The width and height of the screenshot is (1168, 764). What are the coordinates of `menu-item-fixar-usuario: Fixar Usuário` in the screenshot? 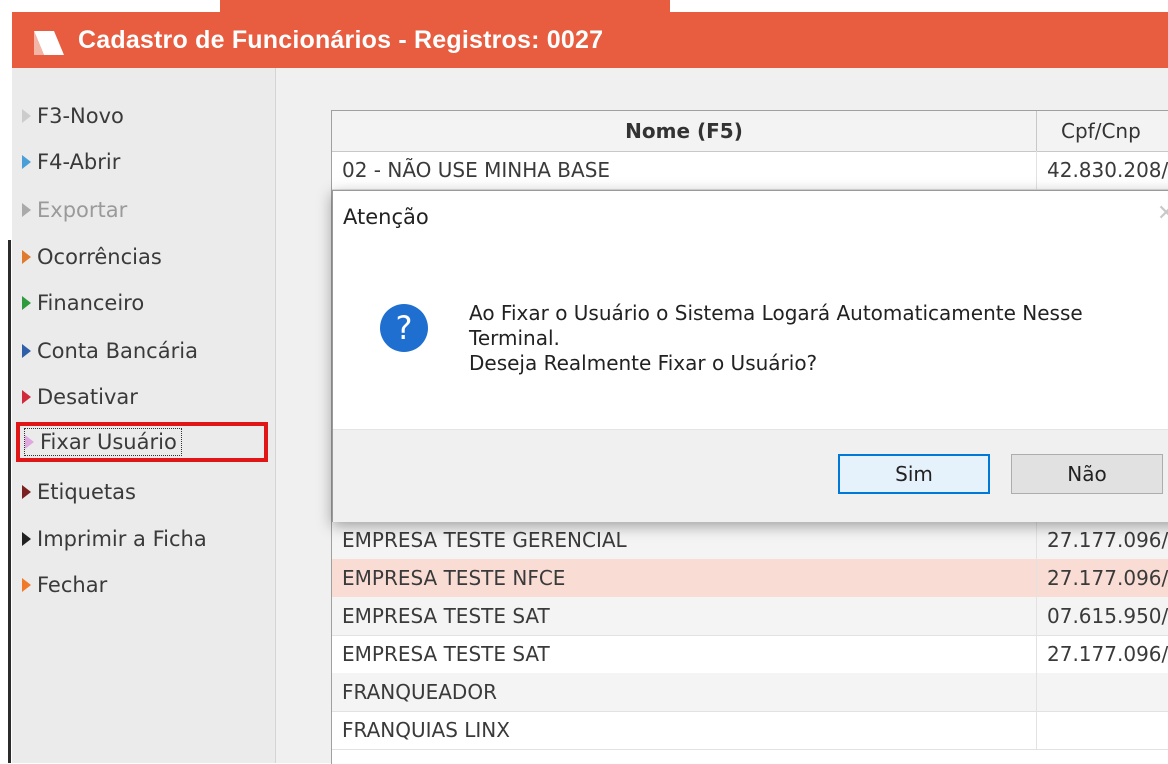 It's located at (142, 442).